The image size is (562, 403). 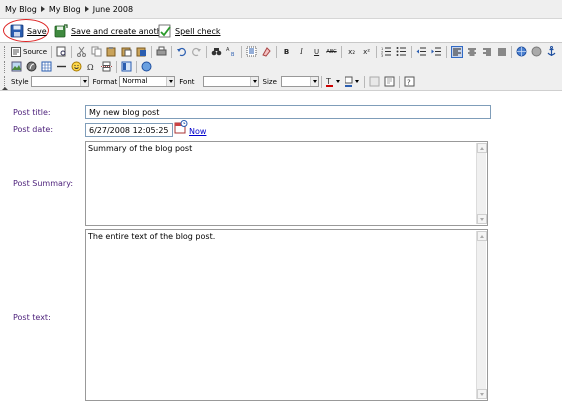 I want to click on background-color-icon, so click(x=352, y=82).